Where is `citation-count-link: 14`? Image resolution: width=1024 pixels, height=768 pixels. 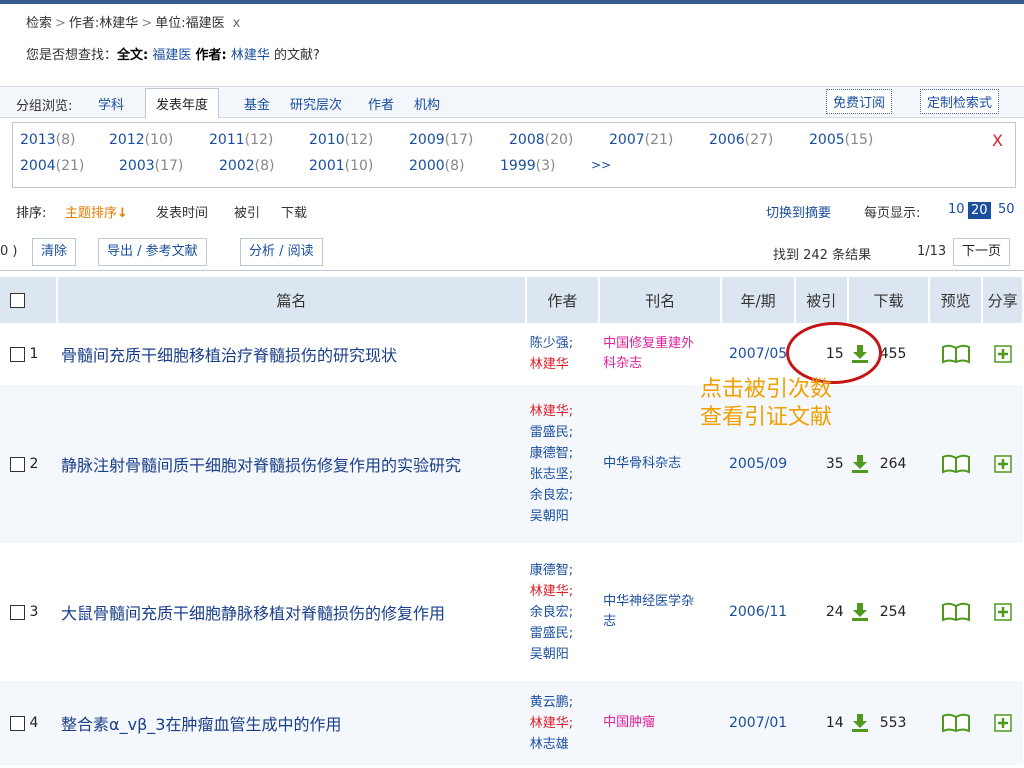 citation-count-link: 14 is located at coordinates (821, 723).